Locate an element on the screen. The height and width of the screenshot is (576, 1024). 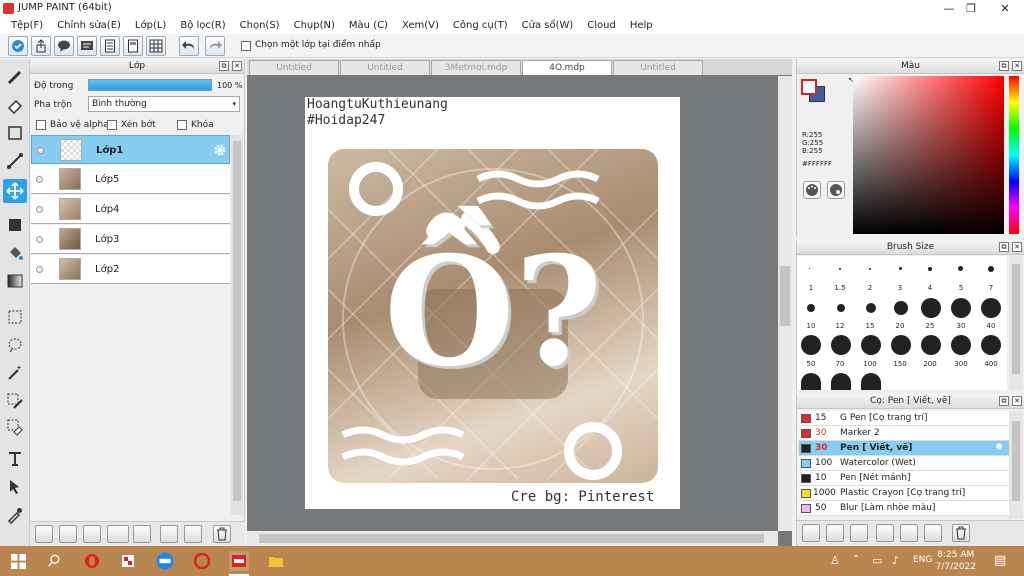
menu-file: Tệp(F) is located at coordinates (27, 25).